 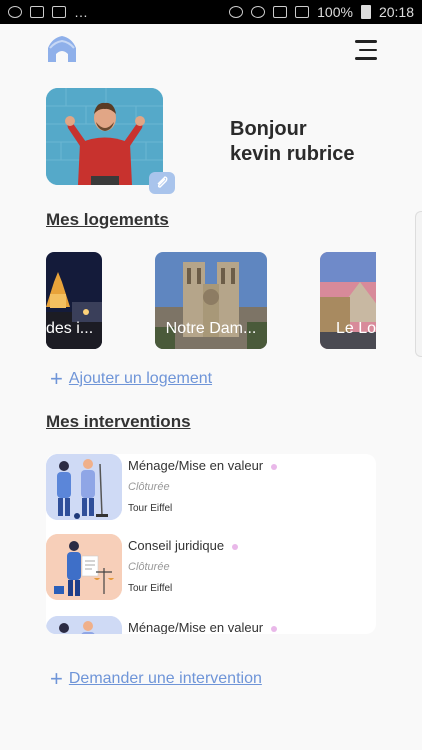 What do you see at coordinates (183, 545) in the screenshot?
I see `intervention-title: Conseil juridique` at bounding box center [183, 545].